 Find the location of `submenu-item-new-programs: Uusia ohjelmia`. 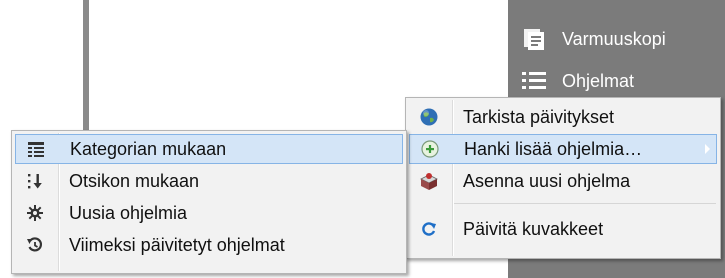

submenu-item-new-programs: Uusia ohjelmia is located at coordinates (209, 213).